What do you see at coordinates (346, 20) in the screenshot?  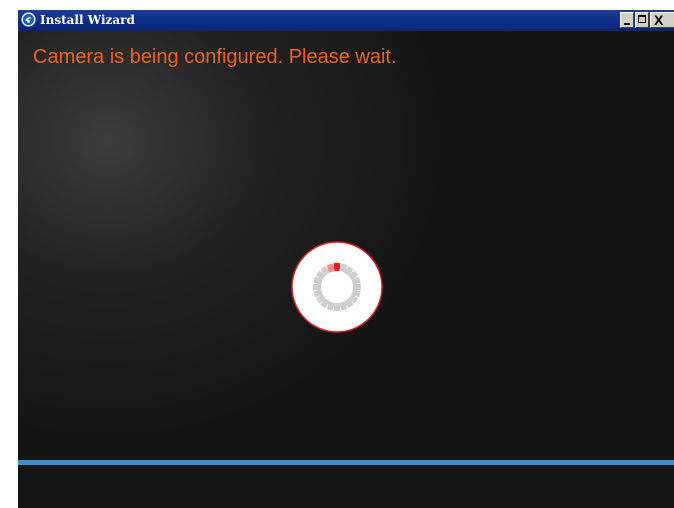 I see `title-bar: Install Wizard X` at bounding box center [346, 20].